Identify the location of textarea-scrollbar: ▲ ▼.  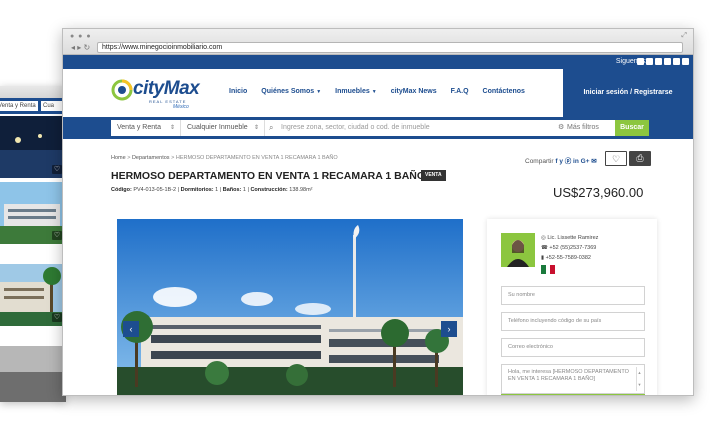
(639, 379).